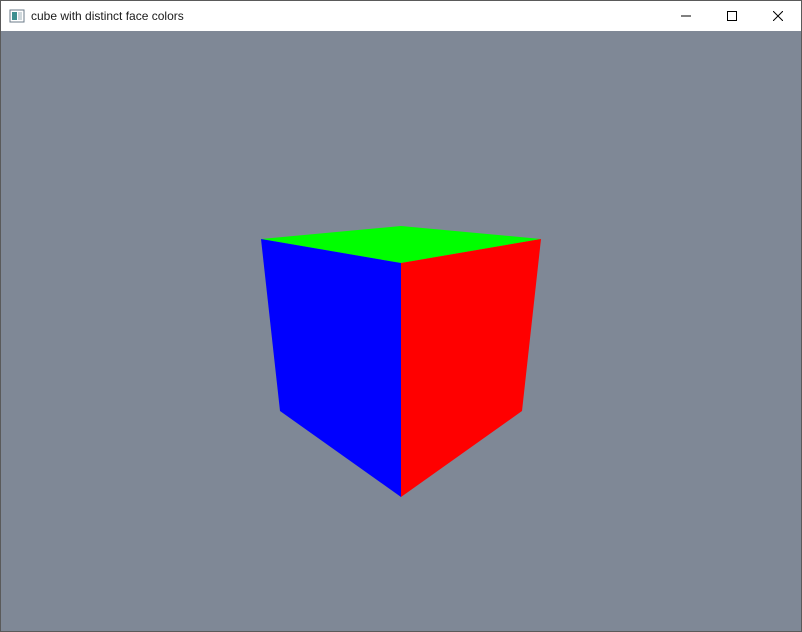 This screenshot has width=802, height=632. I want to click on close-icon, so click(778, 16).